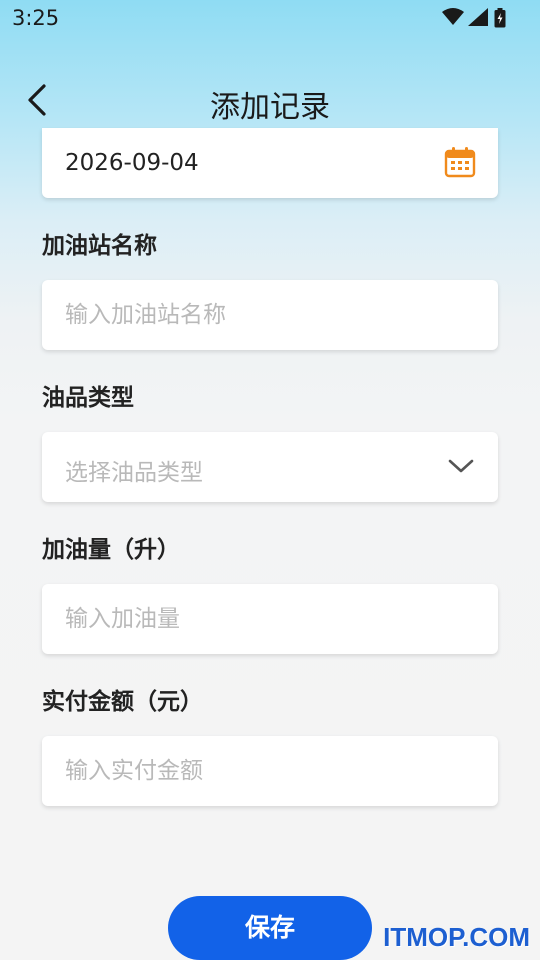  Describe the element at coordinates (134, 473) in the screenshot. I see `fuel-type-placeholder: 选择油品类型` at that location.